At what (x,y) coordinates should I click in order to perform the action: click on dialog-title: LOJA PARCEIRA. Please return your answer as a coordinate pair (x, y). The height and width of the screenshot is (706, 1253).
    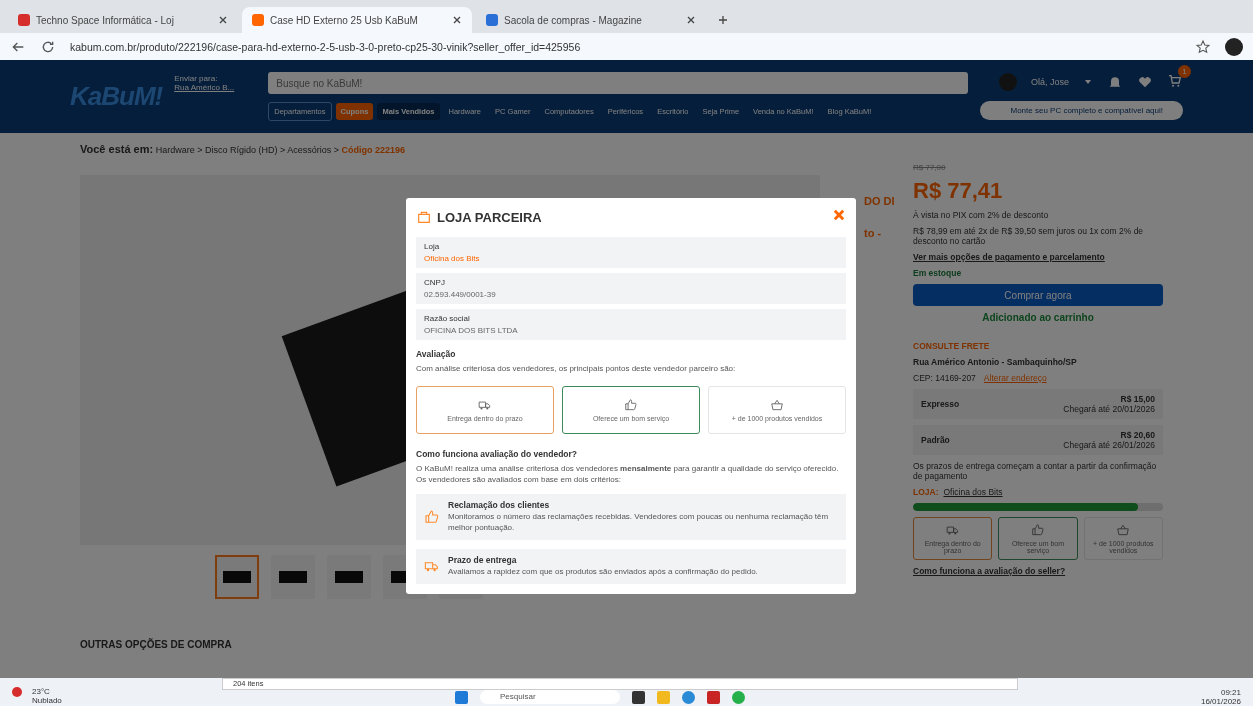
    Looking at the image, I should click on (489, 217).